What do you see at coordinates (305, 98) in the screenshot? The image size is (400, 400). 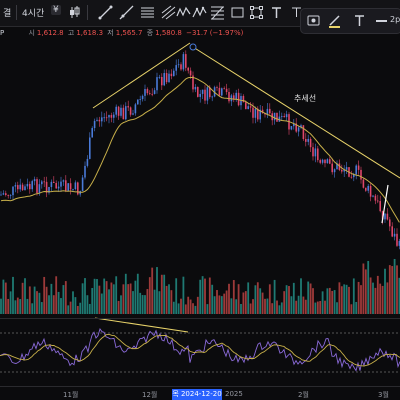 I see `trendline-label: 추세선` at bounding box center [305, 98].